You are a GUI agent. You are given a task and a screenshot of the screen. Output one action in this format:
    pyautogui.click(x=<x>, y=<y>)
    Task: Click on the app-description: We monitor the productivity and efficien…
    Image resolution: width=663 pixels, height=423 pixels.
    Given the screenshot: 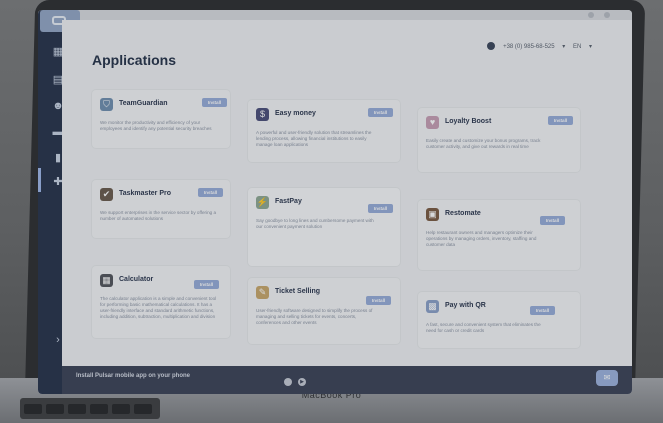 What is the action you would take?
    pyautogui.click(x=156, y=125)
    